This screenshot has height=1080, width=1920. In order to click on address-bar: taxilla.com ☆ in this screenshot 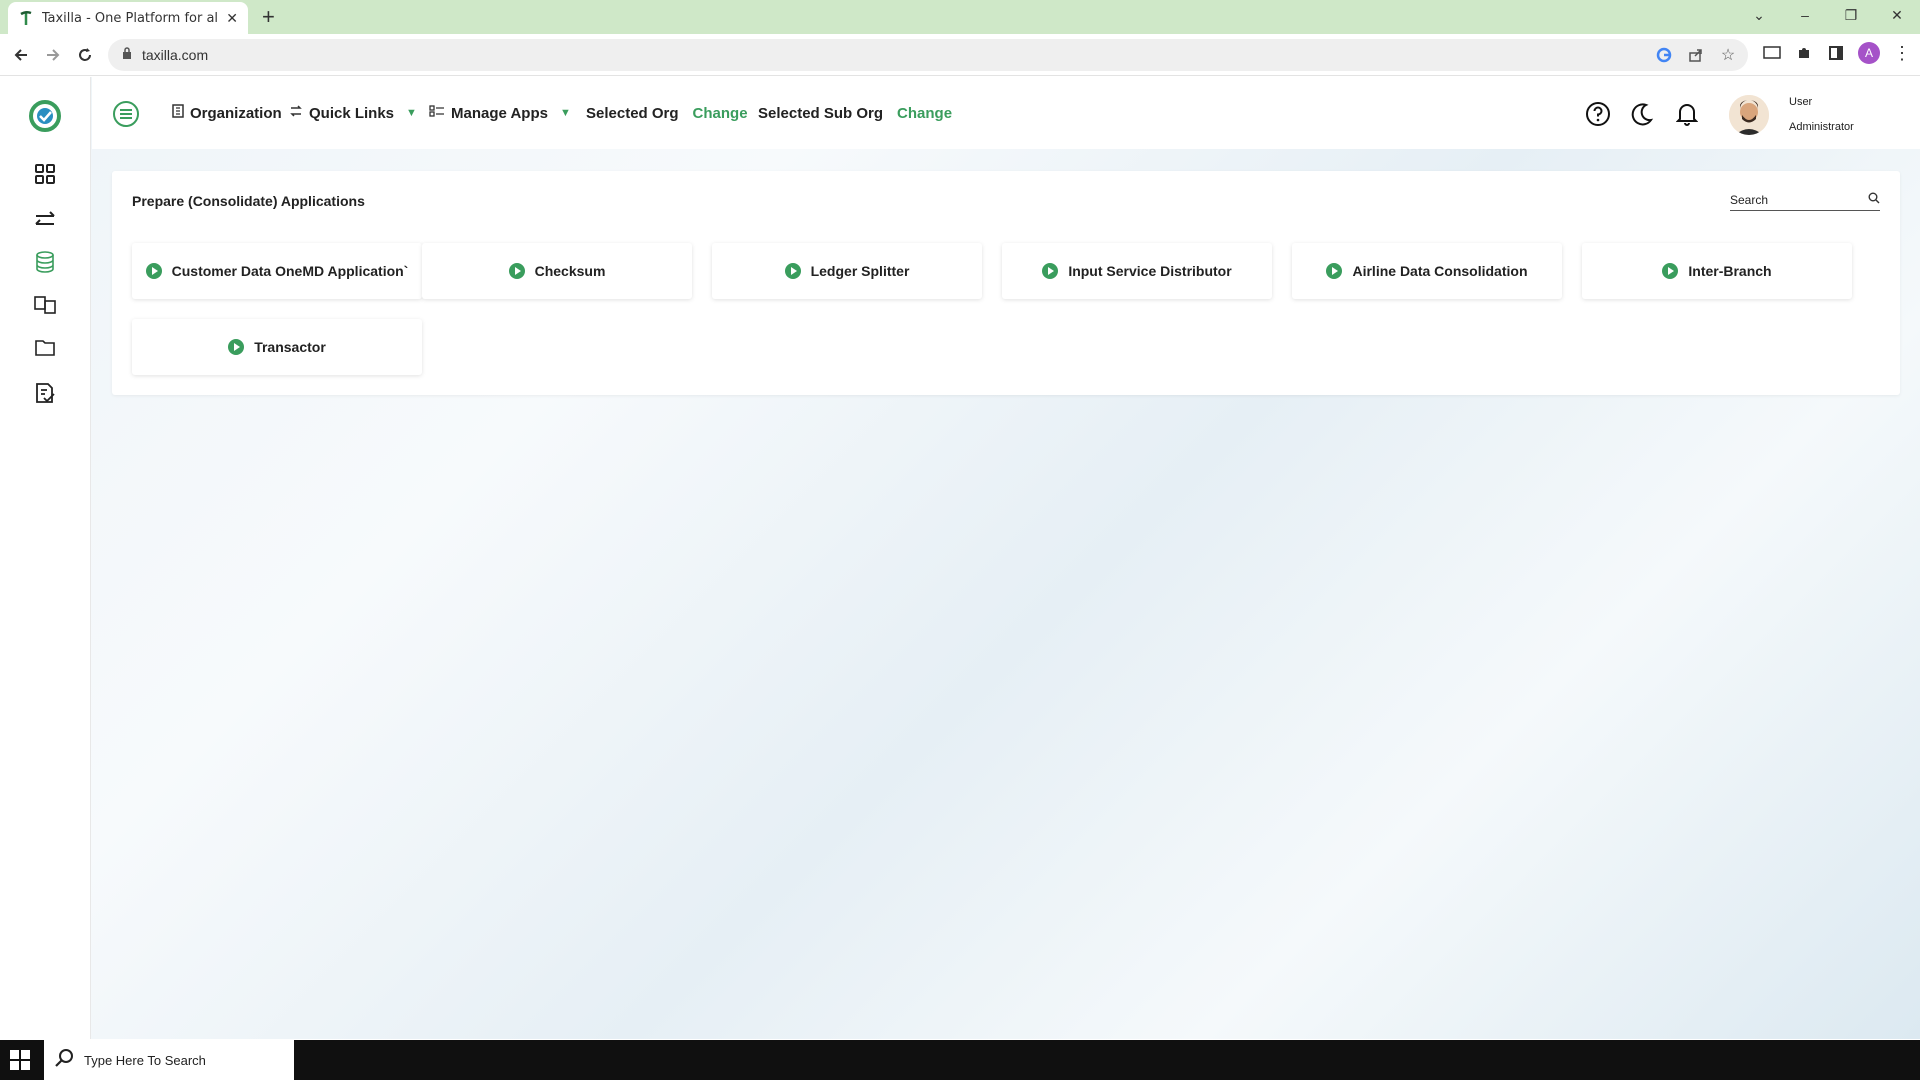, I will do `click(928, 55)`.